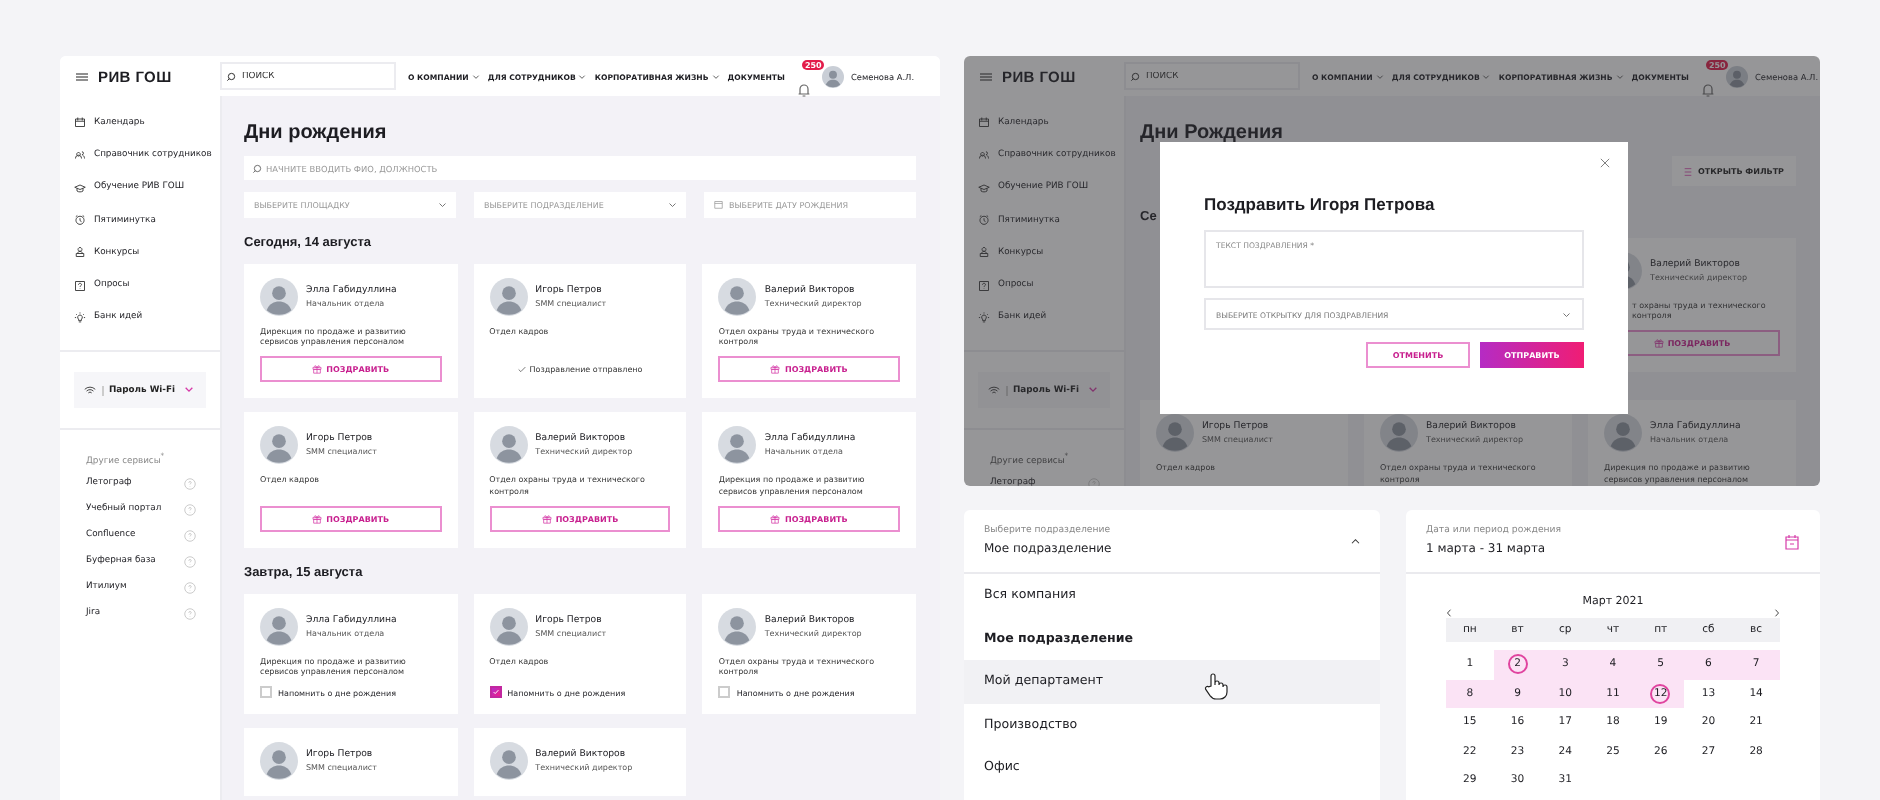 Image resolution: width=1880 pixels, height=800 pixels. Describe the element at coordinates (1319, 204) in the screenshot. I see `dialog-title: Поздравить Игоря Петрова` at that location.